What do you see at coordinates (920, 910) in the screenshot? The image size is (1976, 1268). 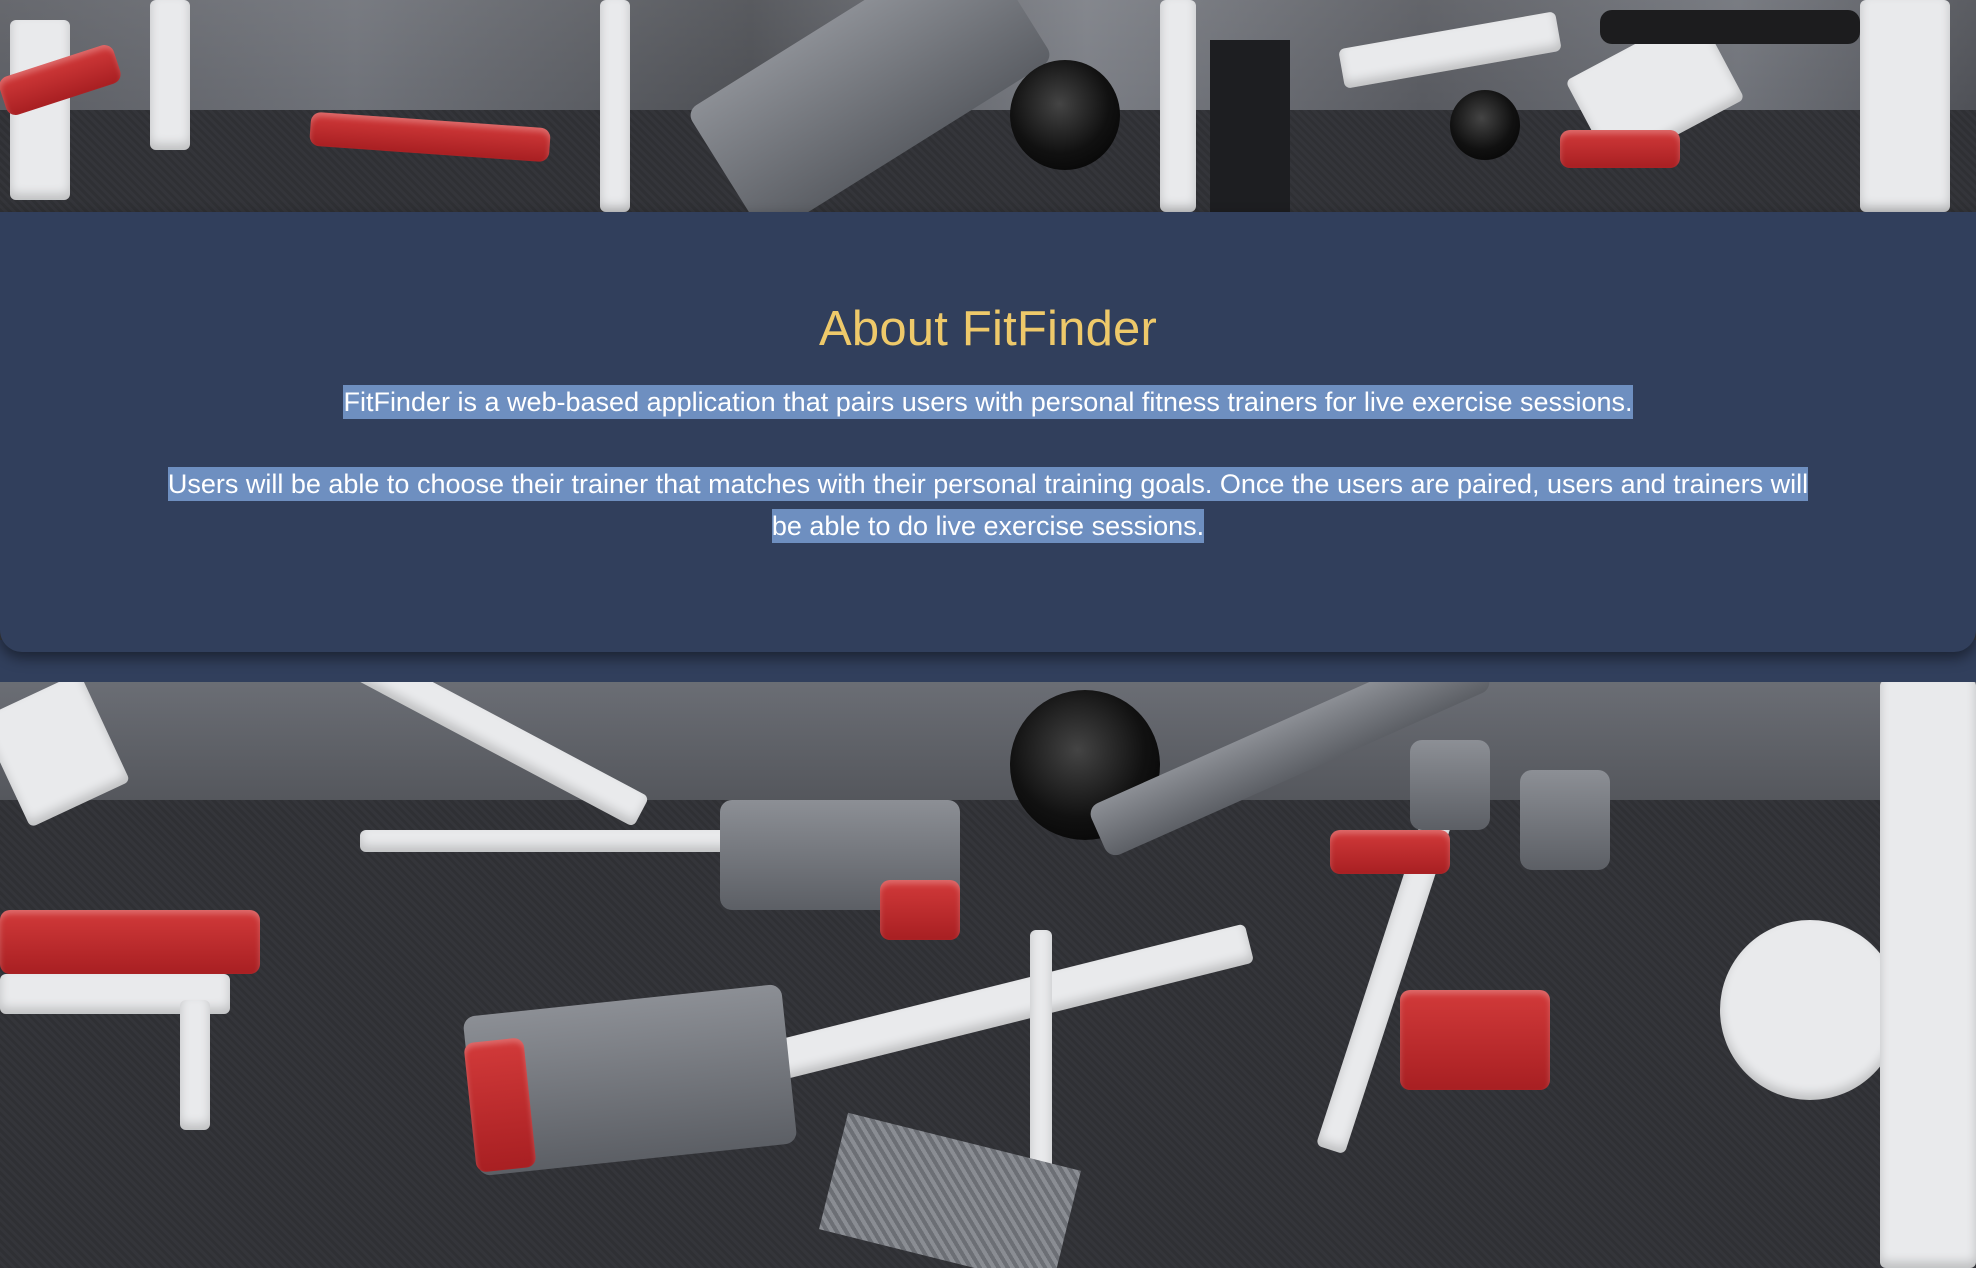 I see `seat-pad-end` at bounding box center [920, 910].